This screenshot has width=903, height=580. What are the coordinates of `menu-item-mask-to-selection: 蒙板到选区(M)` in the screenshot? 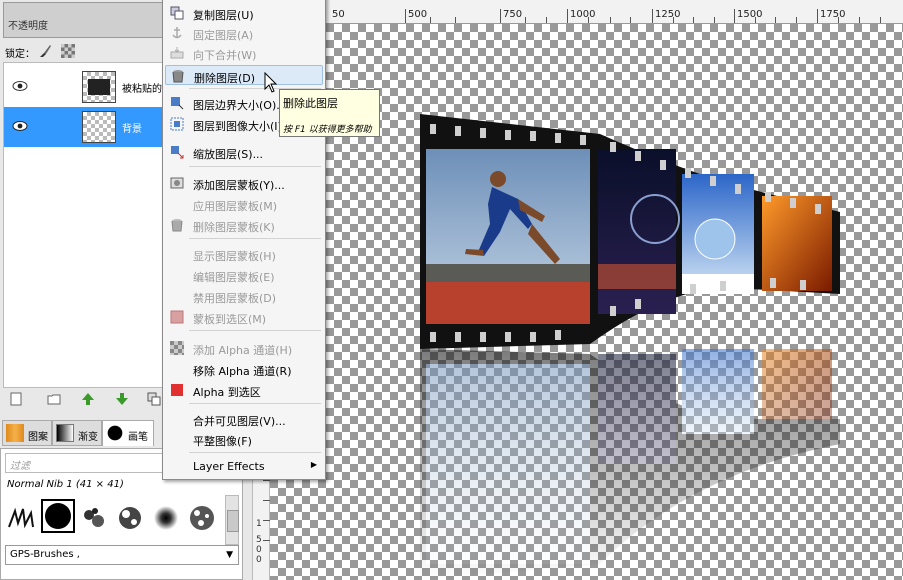 It's located at (244, 317).